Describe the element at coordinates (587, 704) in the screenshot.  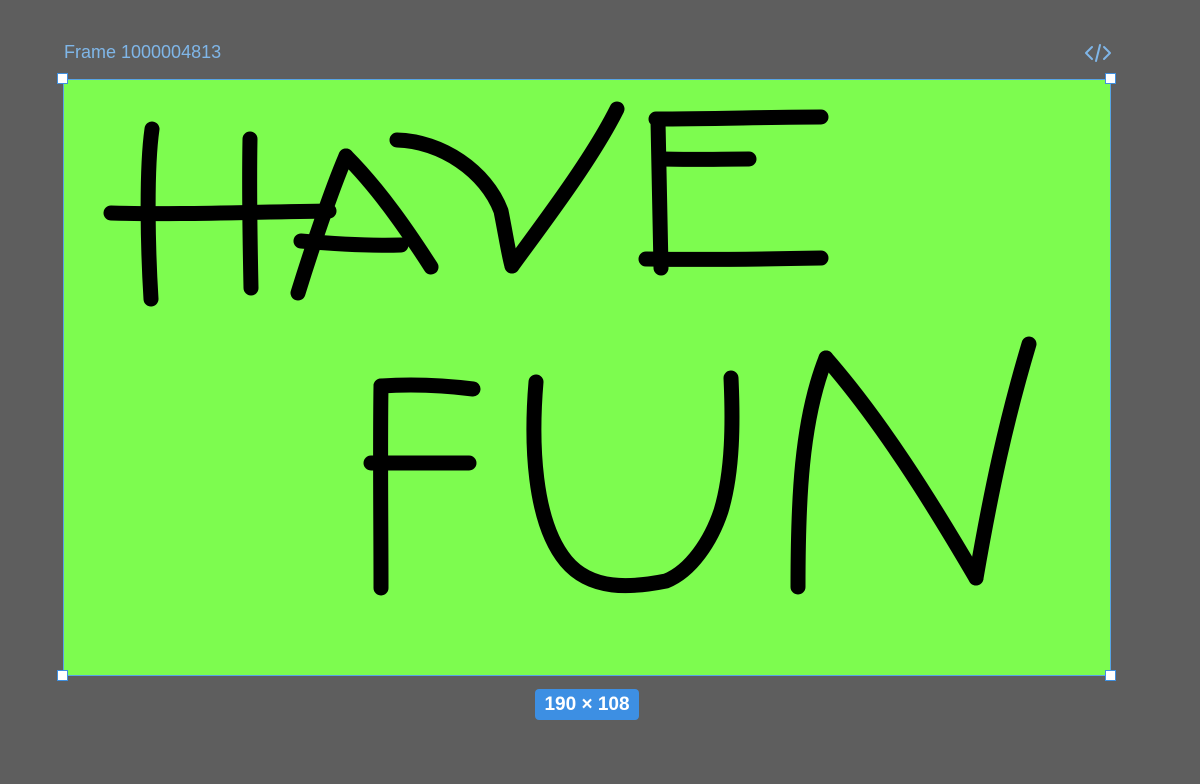
I see `frame-size-badge: 190 × 108` at that location.